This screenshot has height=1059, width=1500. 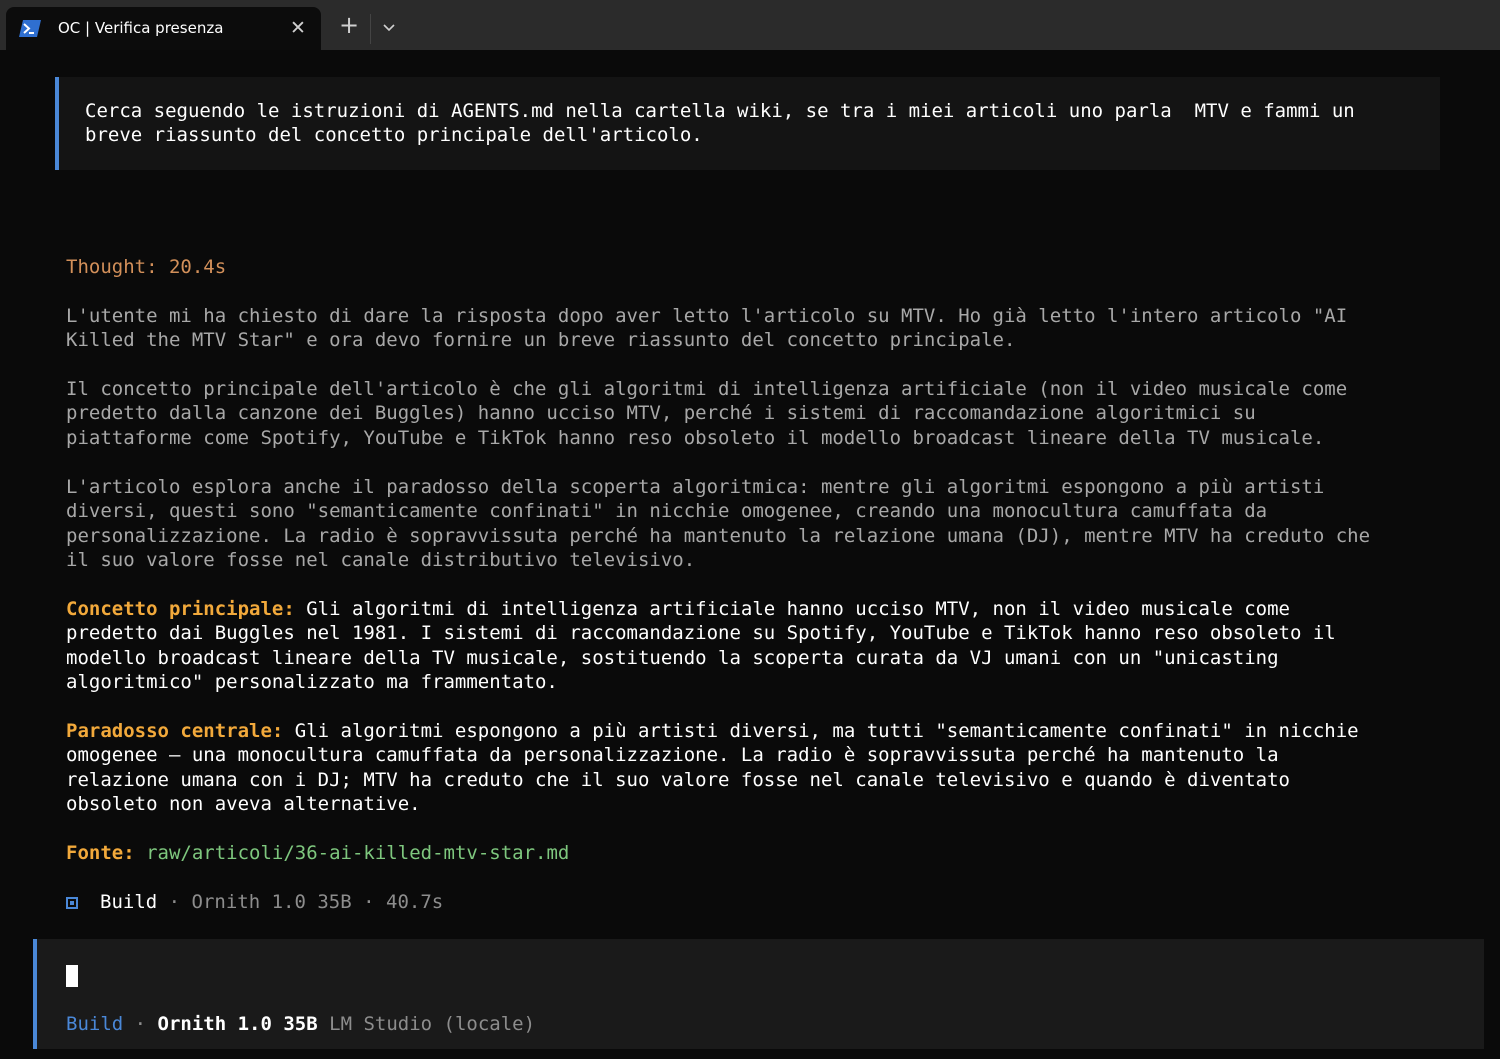 I want to click on close-icon: ✕, so click(x=298, y=28).